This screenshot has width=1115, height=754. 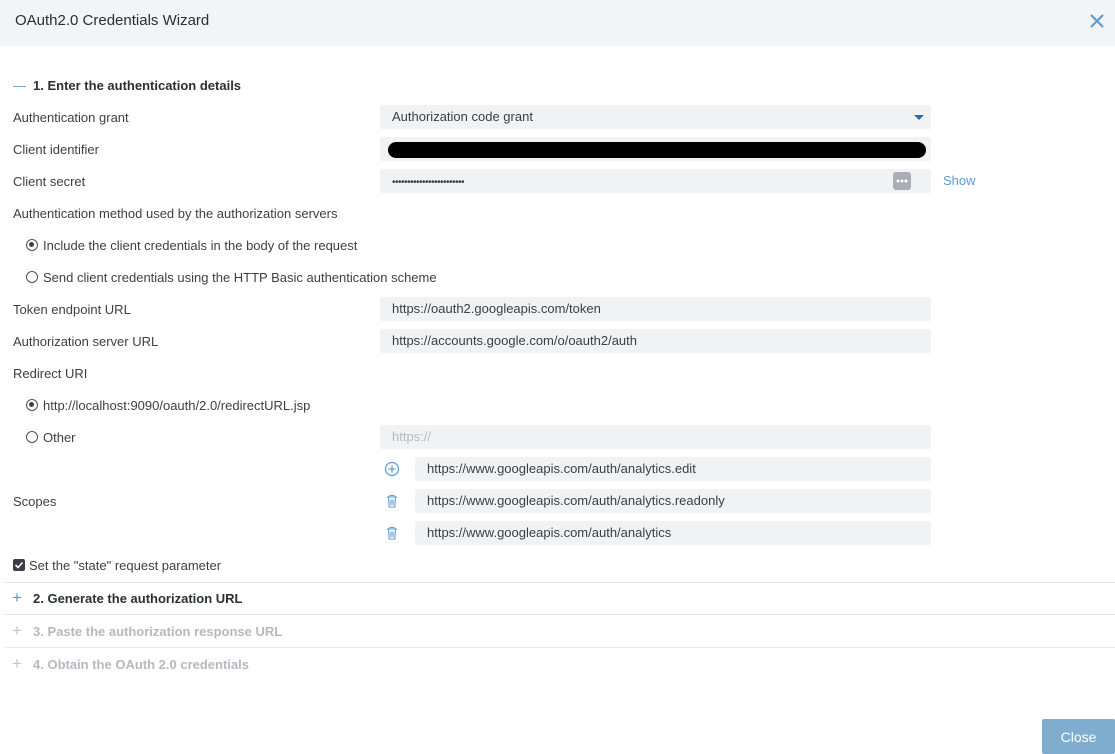 I want to click on close-icon, so click(x=1097, y=21).